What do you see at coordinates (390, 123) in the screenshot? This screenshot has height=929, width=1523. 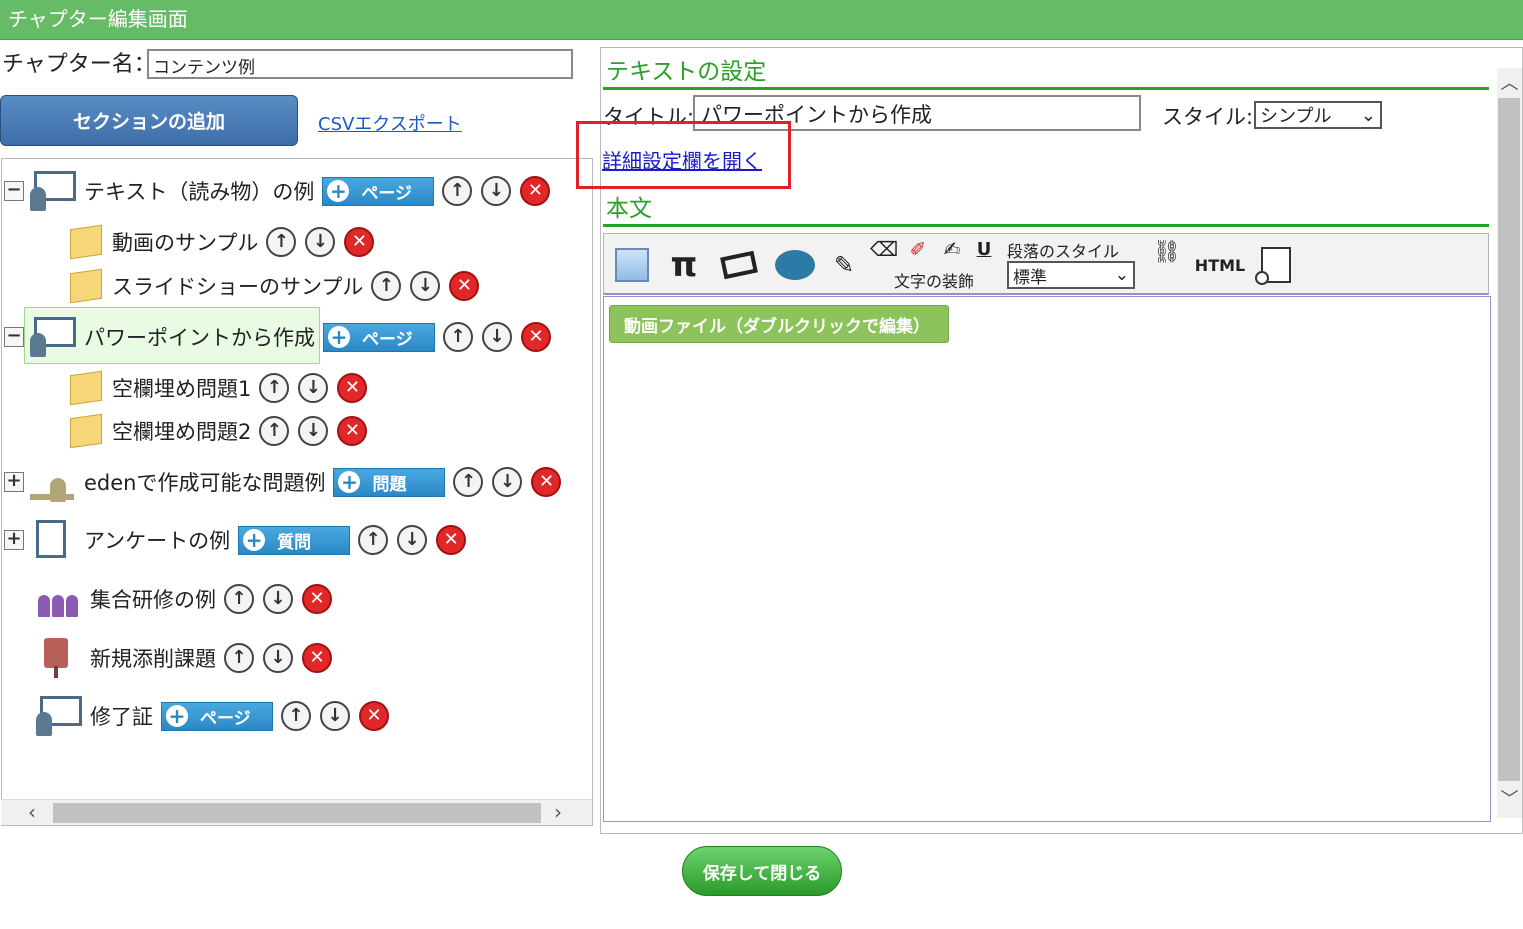 I see `csv-export-link: CSVエクスポート` at bounding box center [390, 123].